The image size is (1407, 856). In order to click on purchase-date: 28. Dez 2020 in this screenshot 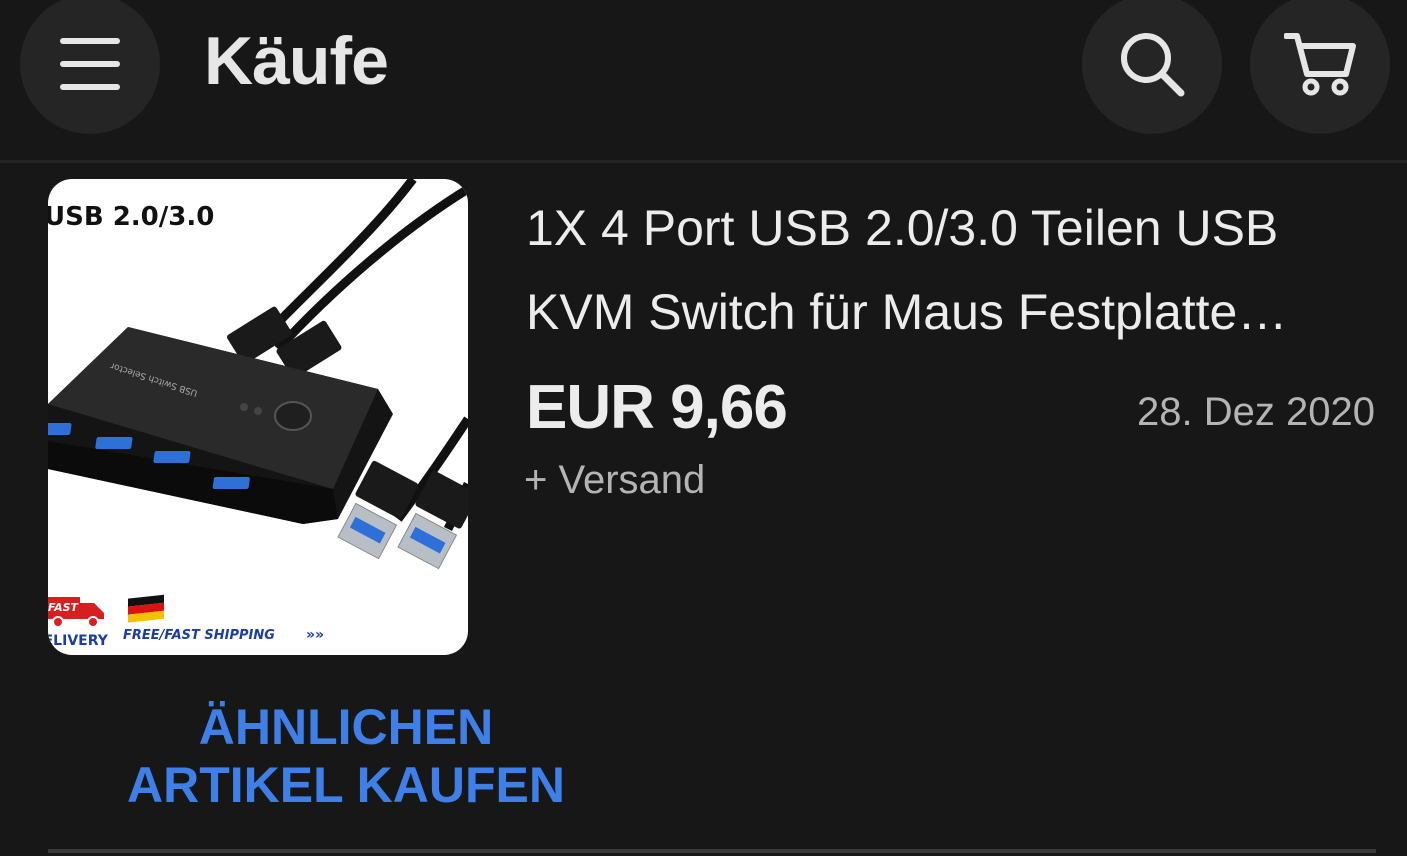, I will do `click(1256, 412)`.